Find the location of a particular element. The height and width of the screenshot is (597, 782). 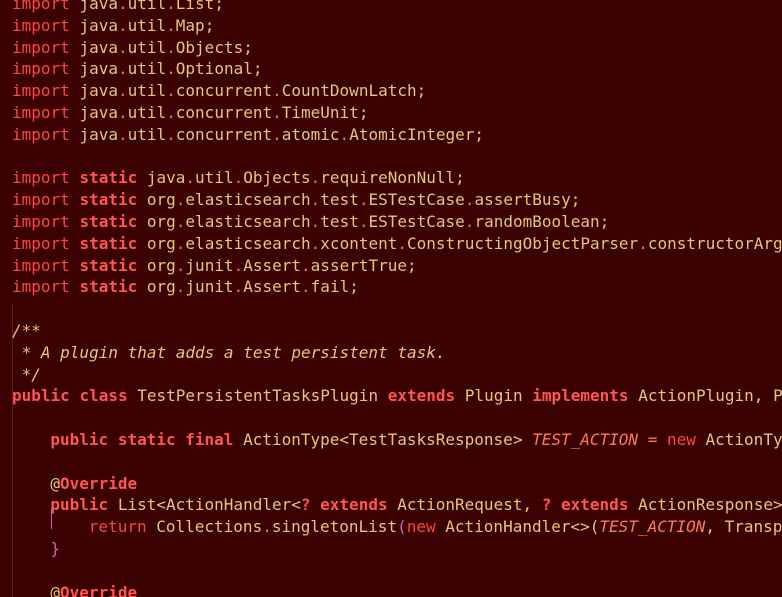

import-line: import java.util.Objects; is located at coordinates (132, 48).